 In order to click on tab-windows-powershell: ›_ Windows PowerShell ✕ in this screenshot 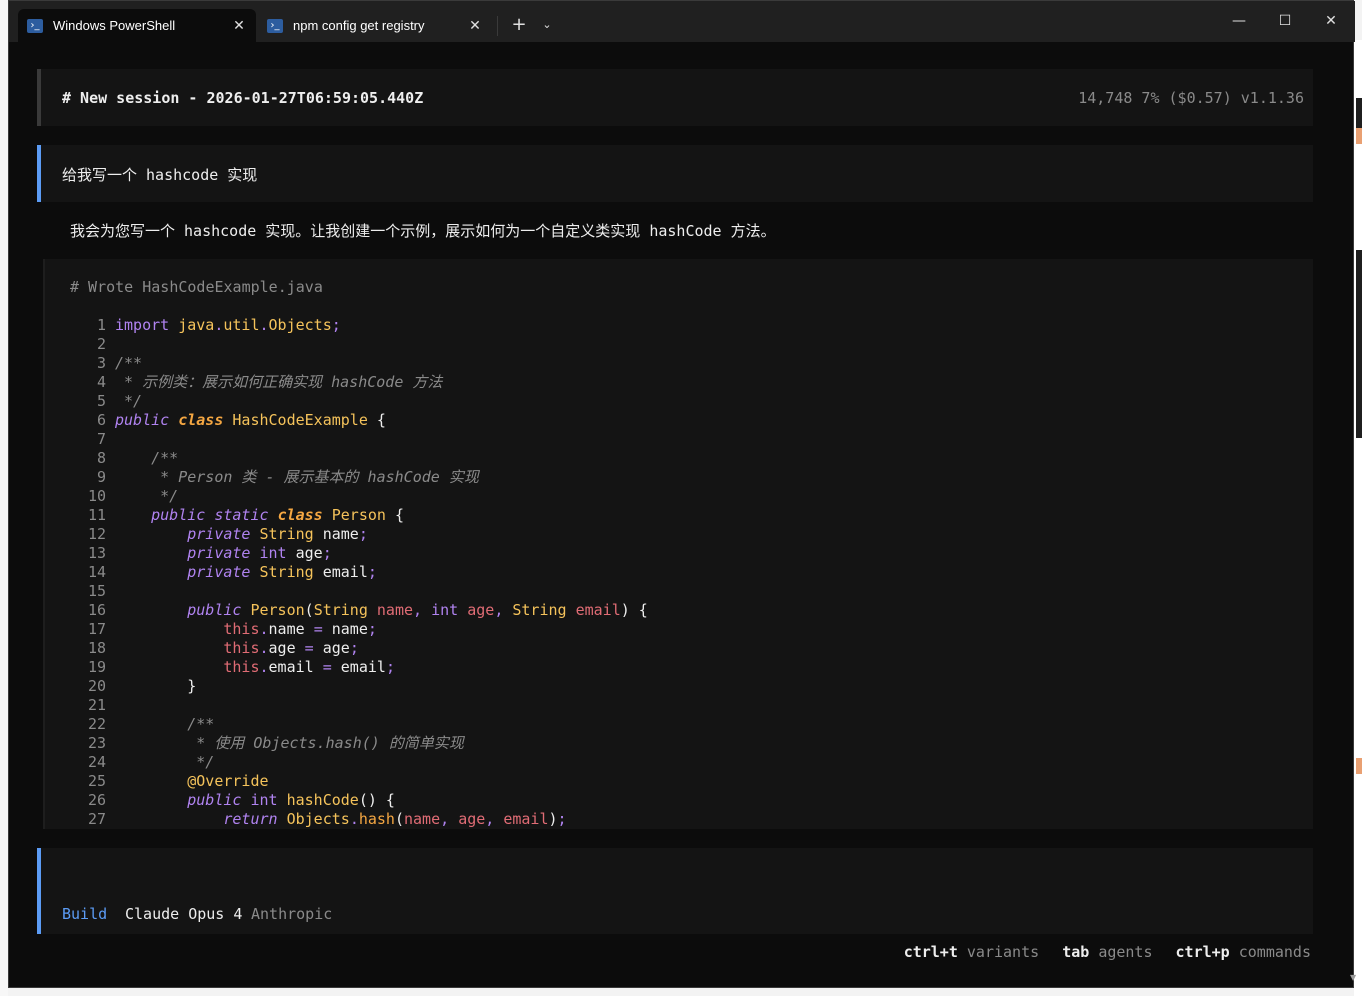, I will do `click(137, 25)`.